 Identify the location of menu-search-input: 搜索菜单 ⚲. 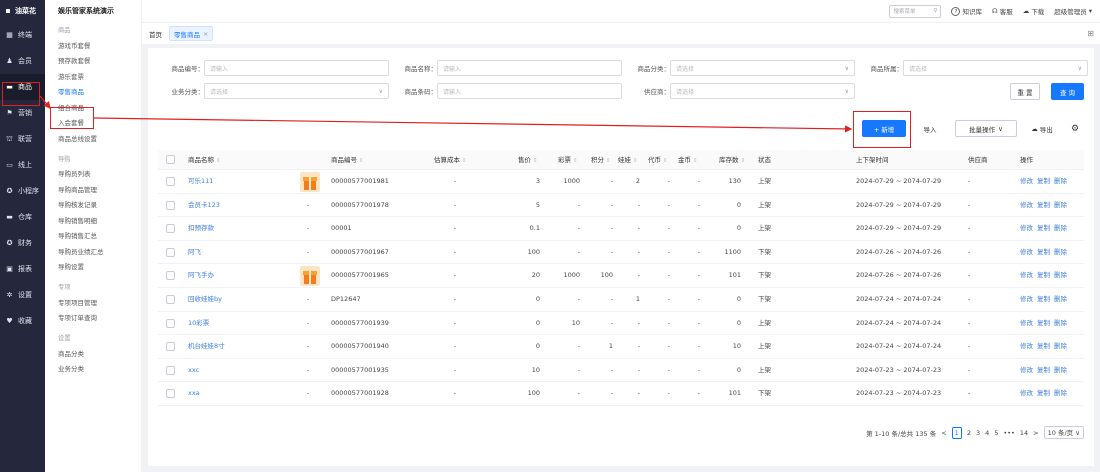
(915, 11).